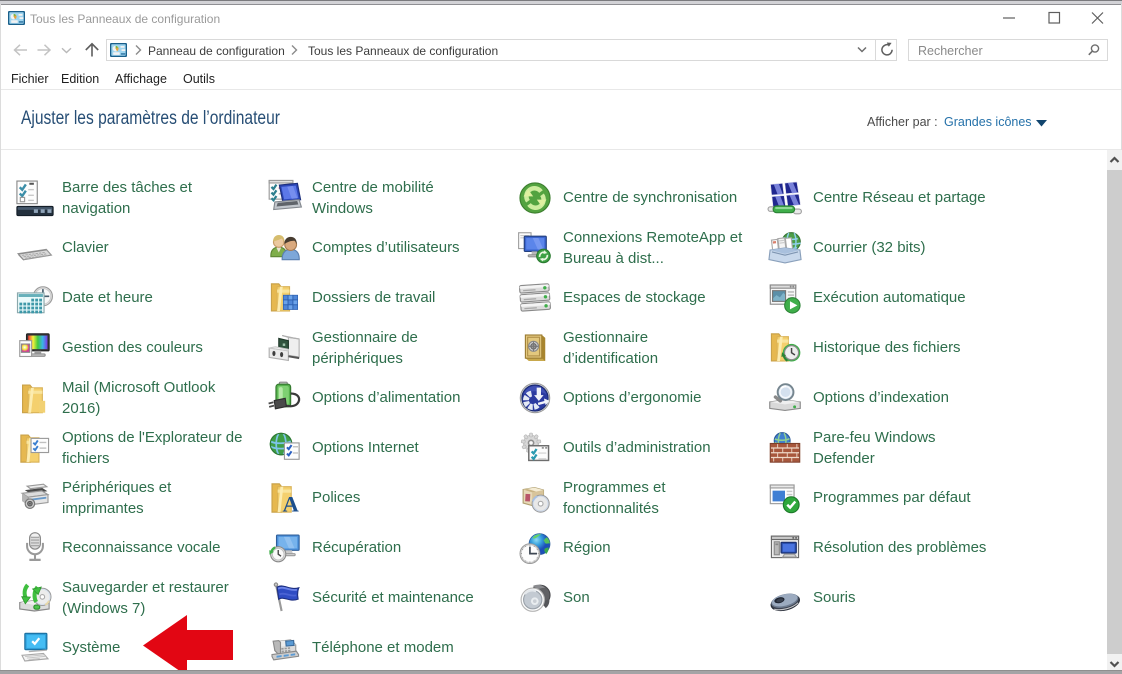 The image size is (1122, 674). What do you see at coordinates (290, 503) in the screenshot?
I see `svg-text: A` at bounding box center [290, 503].